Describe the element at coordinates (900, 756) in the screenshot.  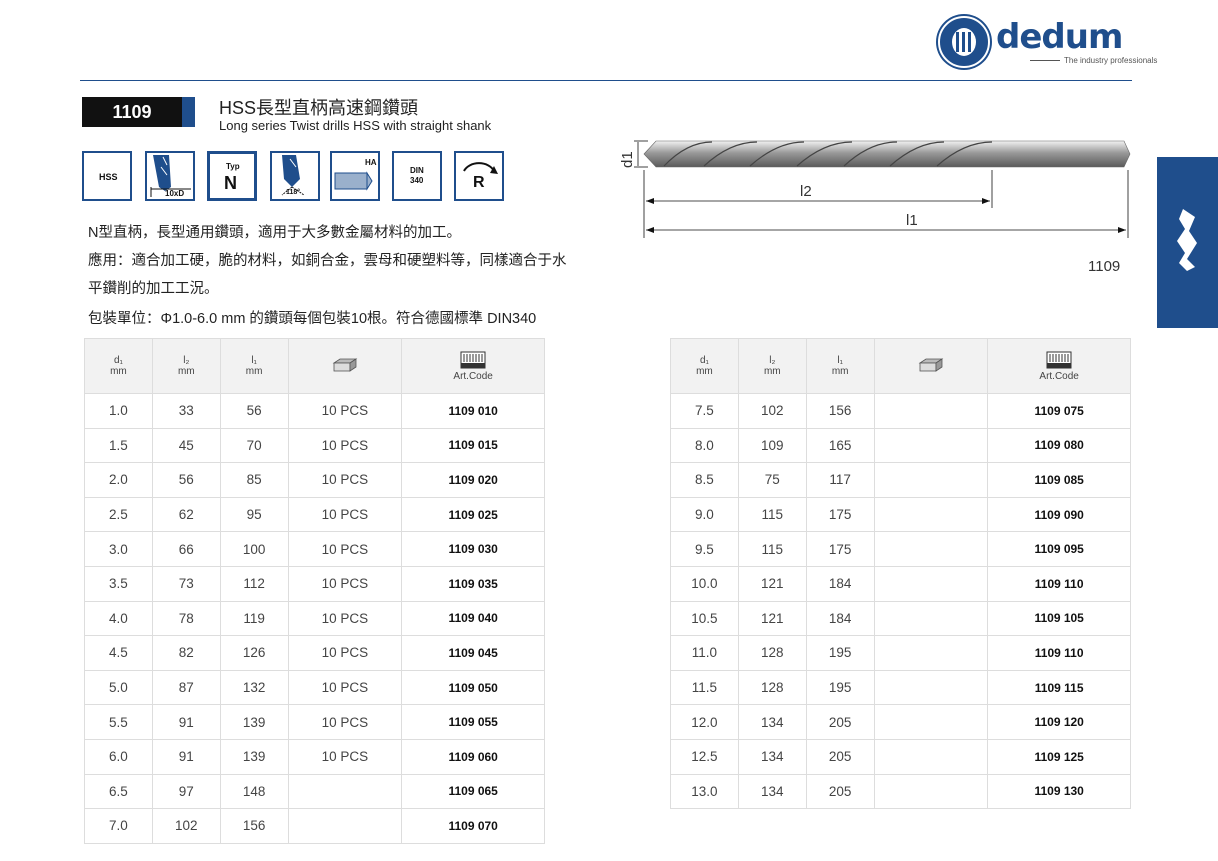
I see `table-row: 12.5 134 205 1109 125` at that location.